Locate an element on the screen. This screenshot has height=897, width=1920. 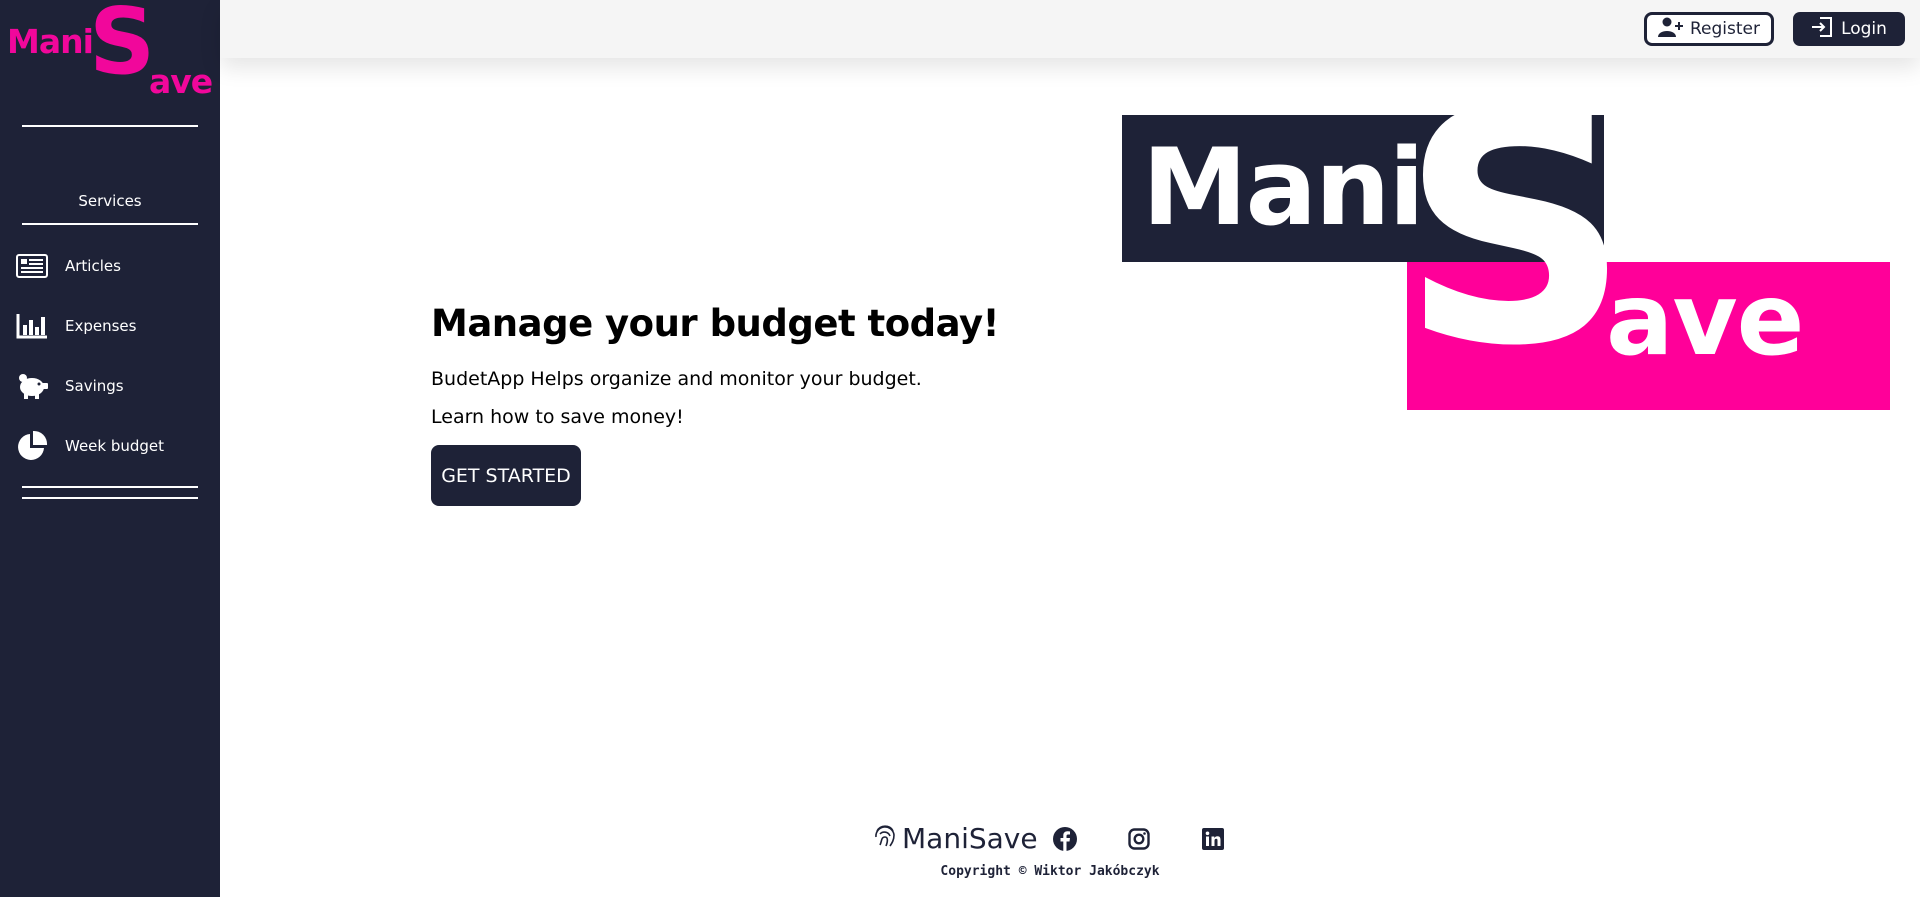
sidebar-item-articles: Articles is located at coordinates (110, 266).